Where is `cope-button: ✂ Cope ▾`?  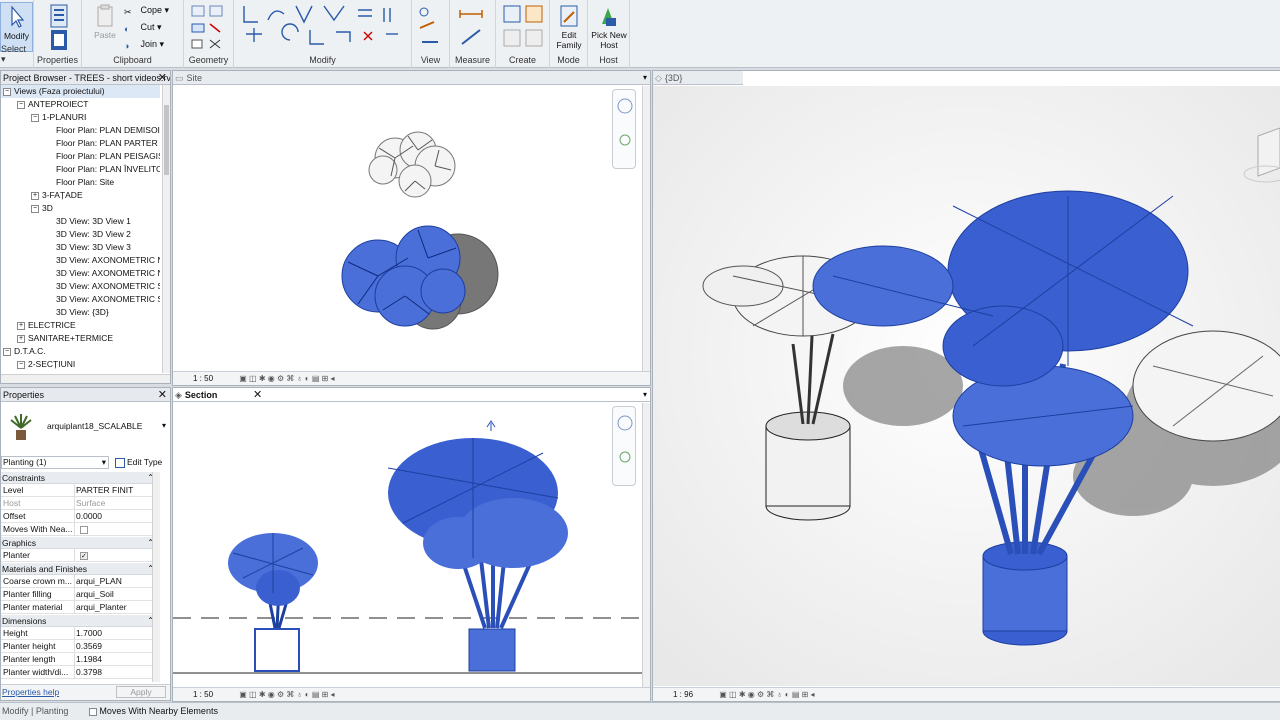
cope-button: ✂ Cope ▾ is located at coordinates (146, 10).